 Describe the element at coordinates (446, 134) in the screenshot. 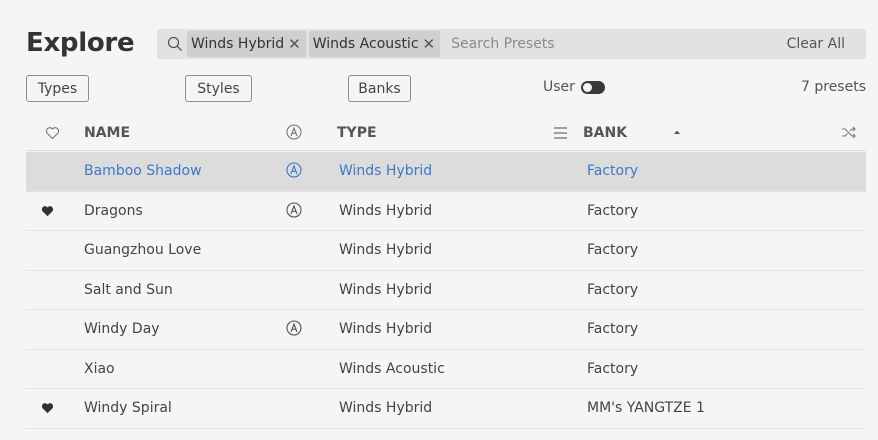

I see `table-header: NAME TYPE BANK` at that location.